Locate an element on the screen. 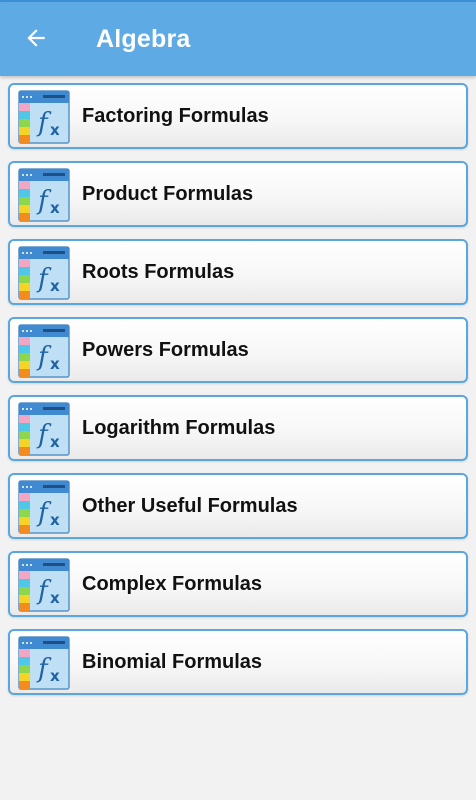 Image resolution: width=476 pixels, height=800 pixels. list-item-product-formulas: f x Product Formulas is located at coordinates (238, 194).